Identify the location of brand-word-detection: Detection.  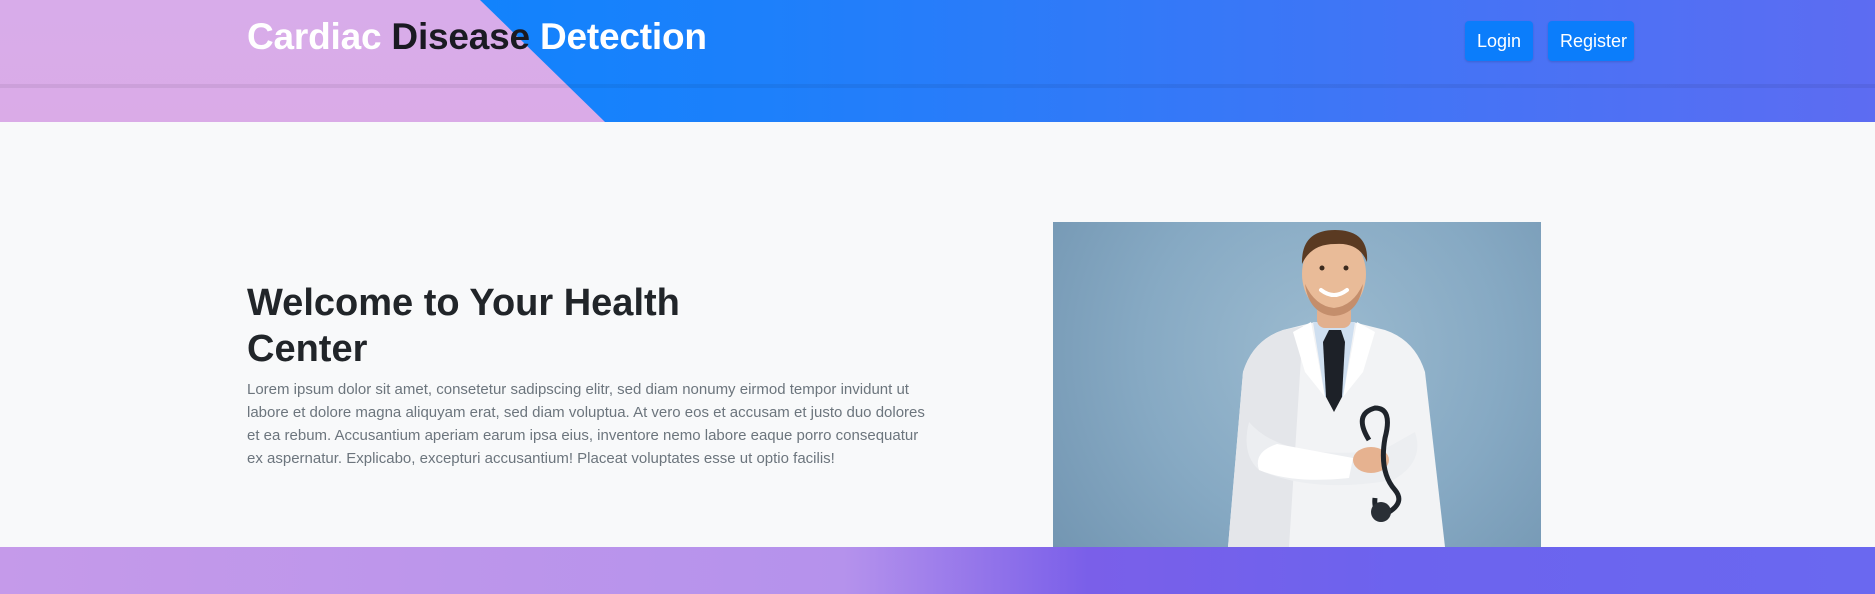
(618, 36).